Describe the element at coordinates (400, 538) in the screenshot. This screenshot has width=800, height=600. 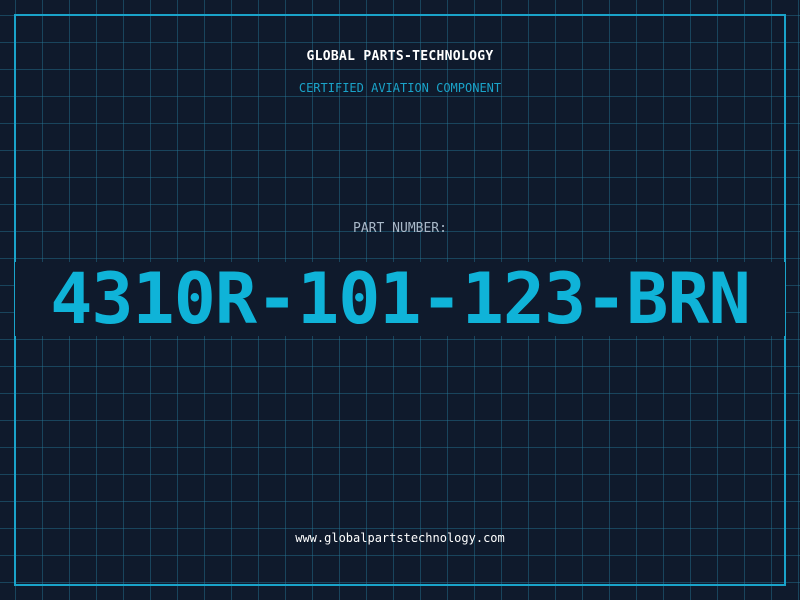
I see `website-url: www.globalpartstechnology.com` at that location.